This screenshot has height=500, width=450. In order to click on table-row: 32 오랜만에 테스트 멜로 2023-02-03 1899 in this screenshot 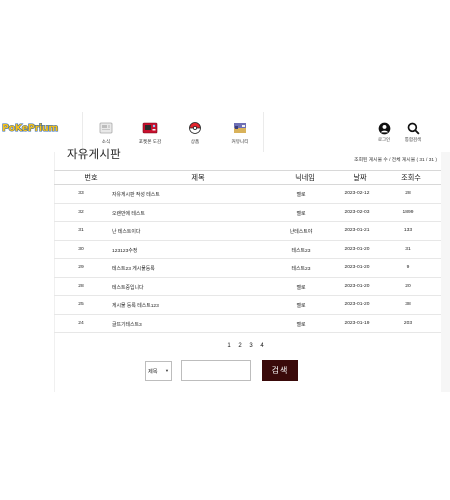, I will do `click(247, 213)`.